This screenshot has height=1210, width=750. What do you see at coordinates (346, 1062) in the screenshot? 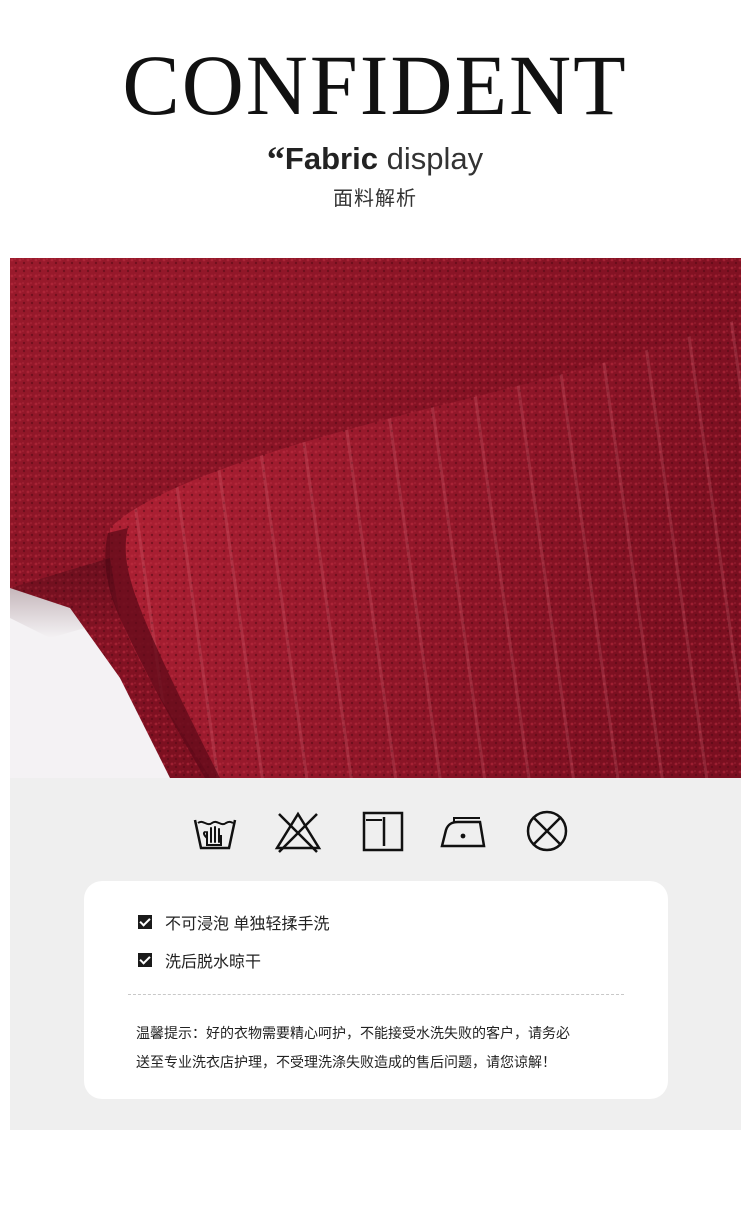
I see `tip-line-2: 送至专业洗衣店护理，不受理洗涤失败造成的售后问题，请您谅解！` at bounding box center [346, 1062].